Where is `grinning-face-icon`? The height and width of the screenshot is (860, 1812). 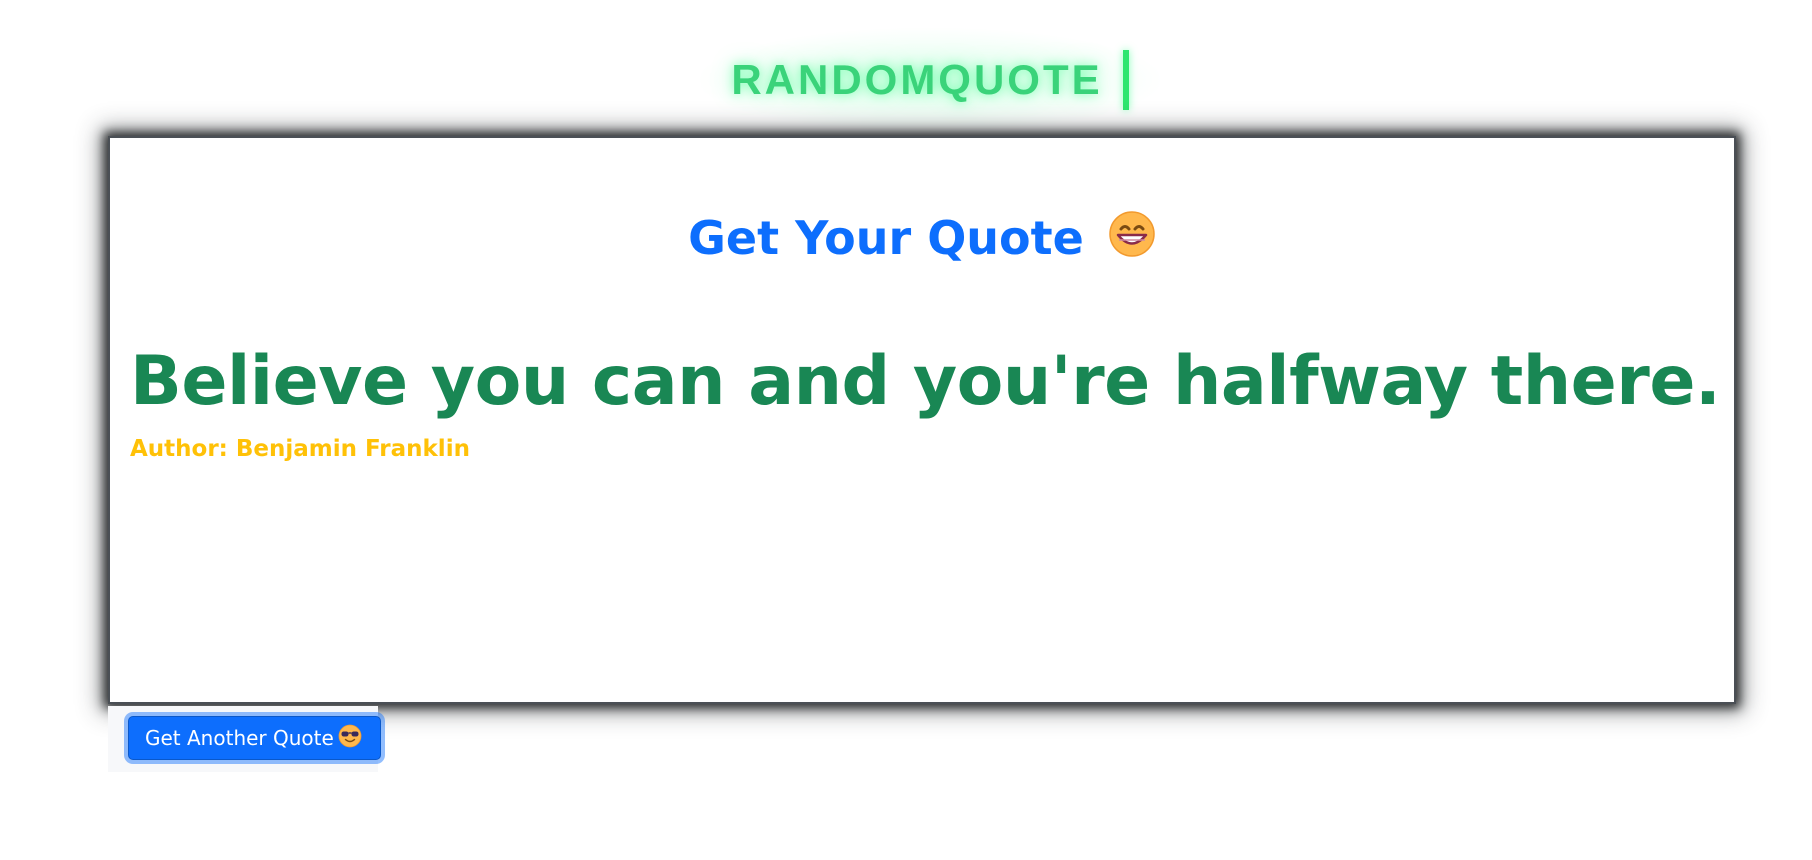 grinning-face-icon is located at coordinates (1132, 237).